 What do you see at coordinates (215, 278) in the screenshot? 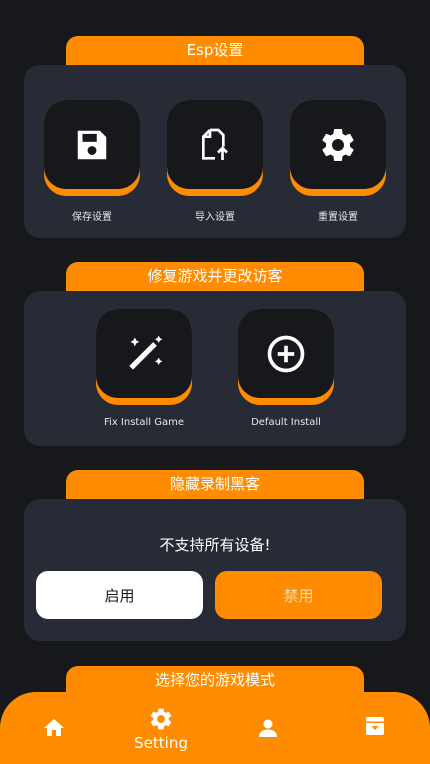
I see `fix-section-title: 修复游戏并更改访客` at bounding box center [215, 278].